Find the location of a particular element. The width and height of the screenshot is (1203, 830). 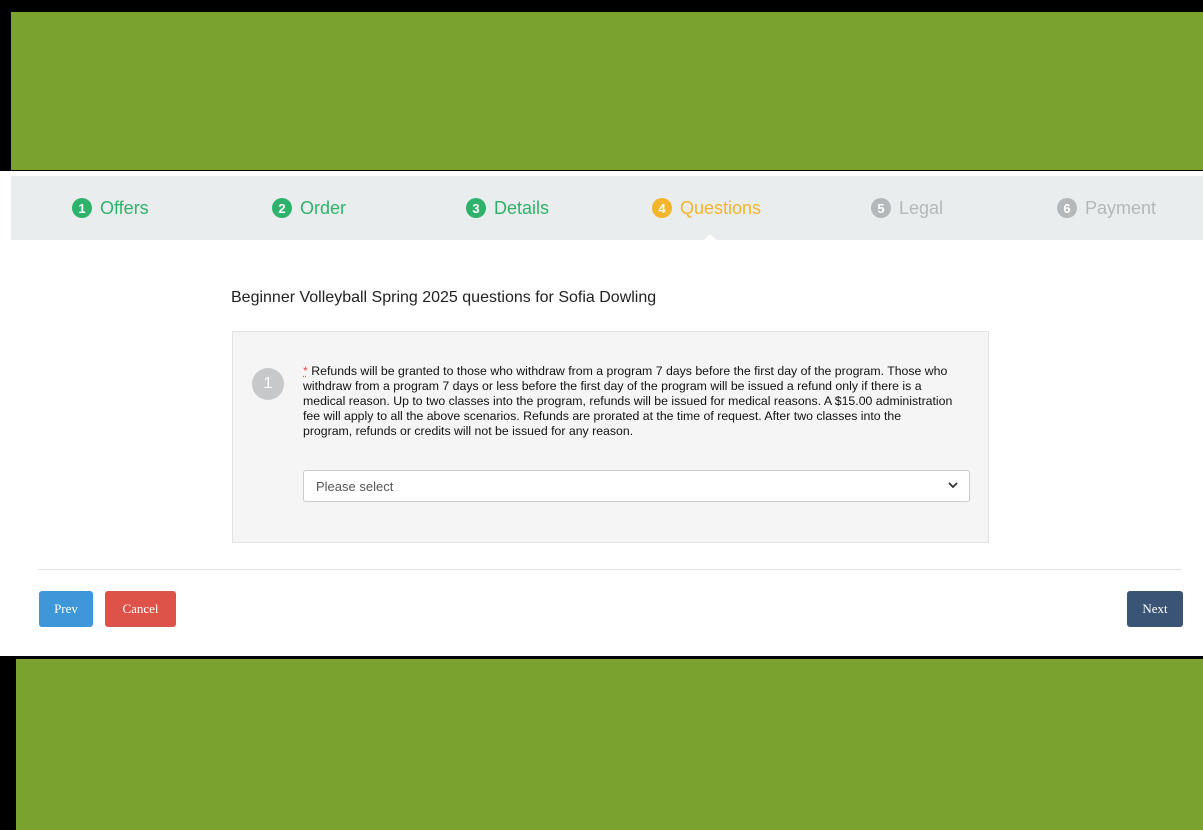

step-label: Questions is located at coordinates (721, 207).